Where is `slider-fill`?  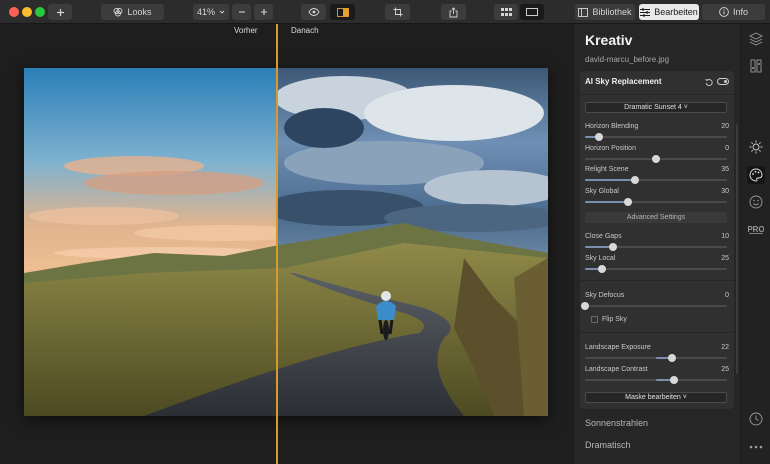
slider-fill is located at coordinates (606, 201).